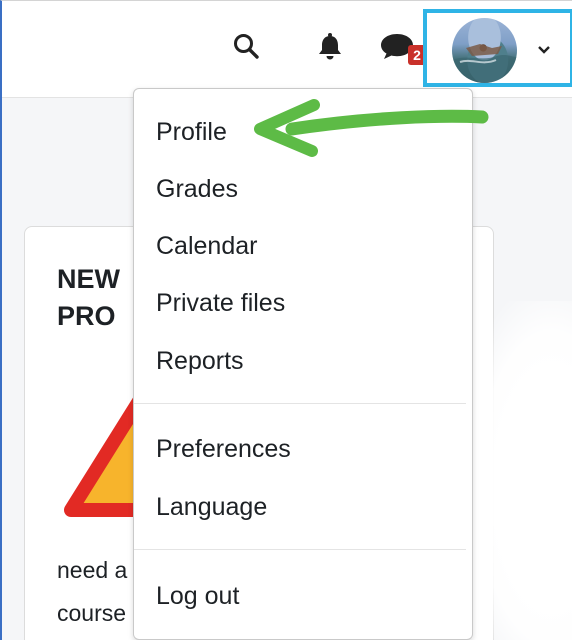  Describe the element at coordinates (300, 449) in the screenshot. I see `menu-item-preferences: Preferences` at that location.